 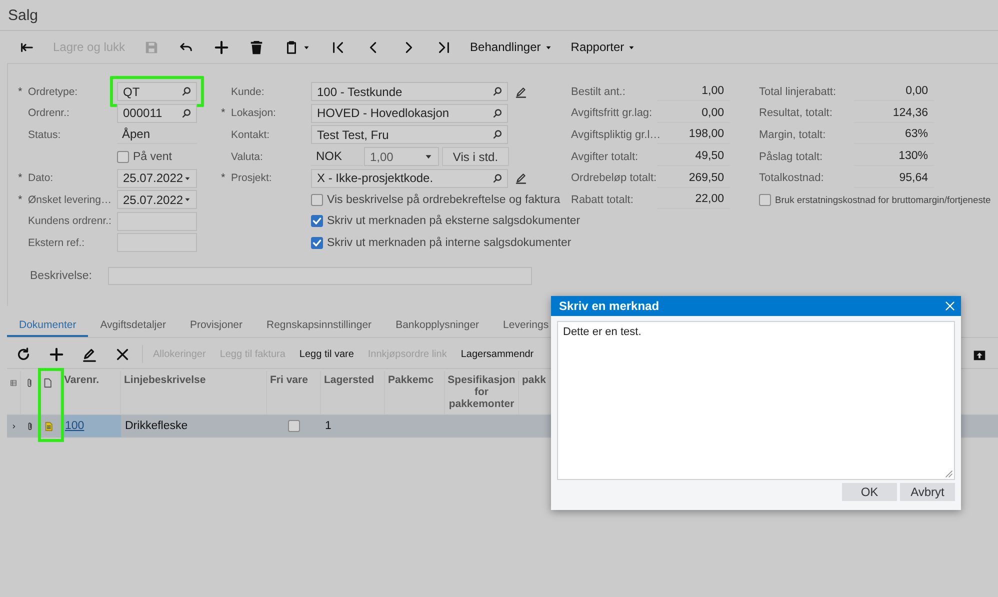 What do you see at coordinates (61, 276) in the screenshot?
I see `field-label: Beskrivelse:` at bounding box center [61, 276].